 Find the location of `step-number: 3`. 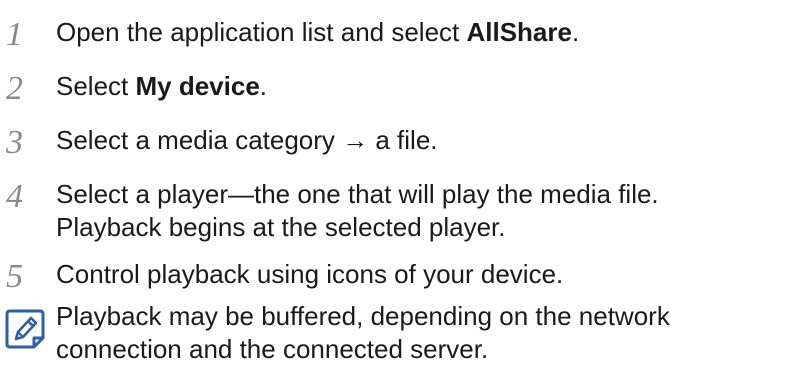

step-number: 3 is located at coordinates (14, 142).